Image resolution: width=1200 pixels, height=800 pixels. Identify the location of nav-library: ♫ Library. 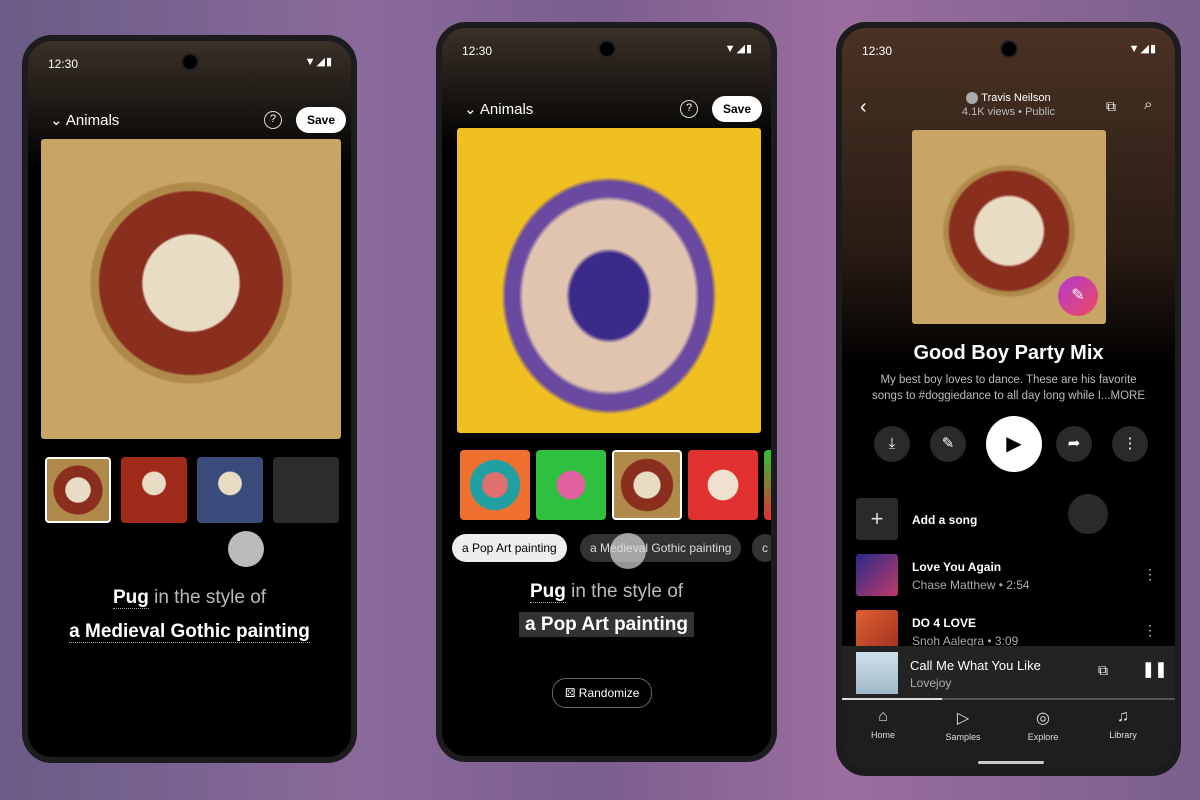
(1123, 724).